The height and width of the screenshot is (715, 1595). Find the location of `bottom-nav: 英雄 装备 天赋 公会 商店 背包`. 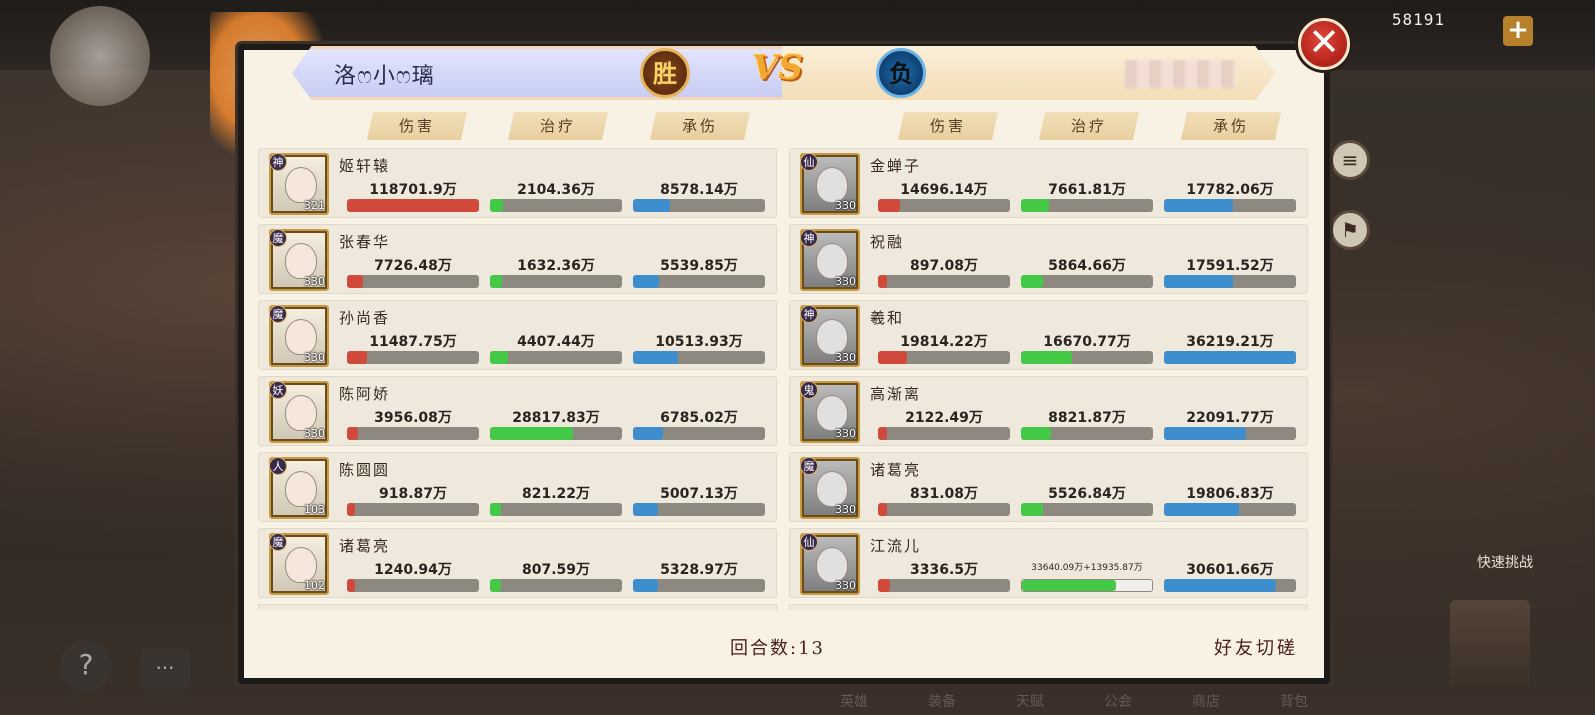

bottom-nav: 英雄 装备 天赋 公会 商店 背包 is located at coordinates (1120, 703).